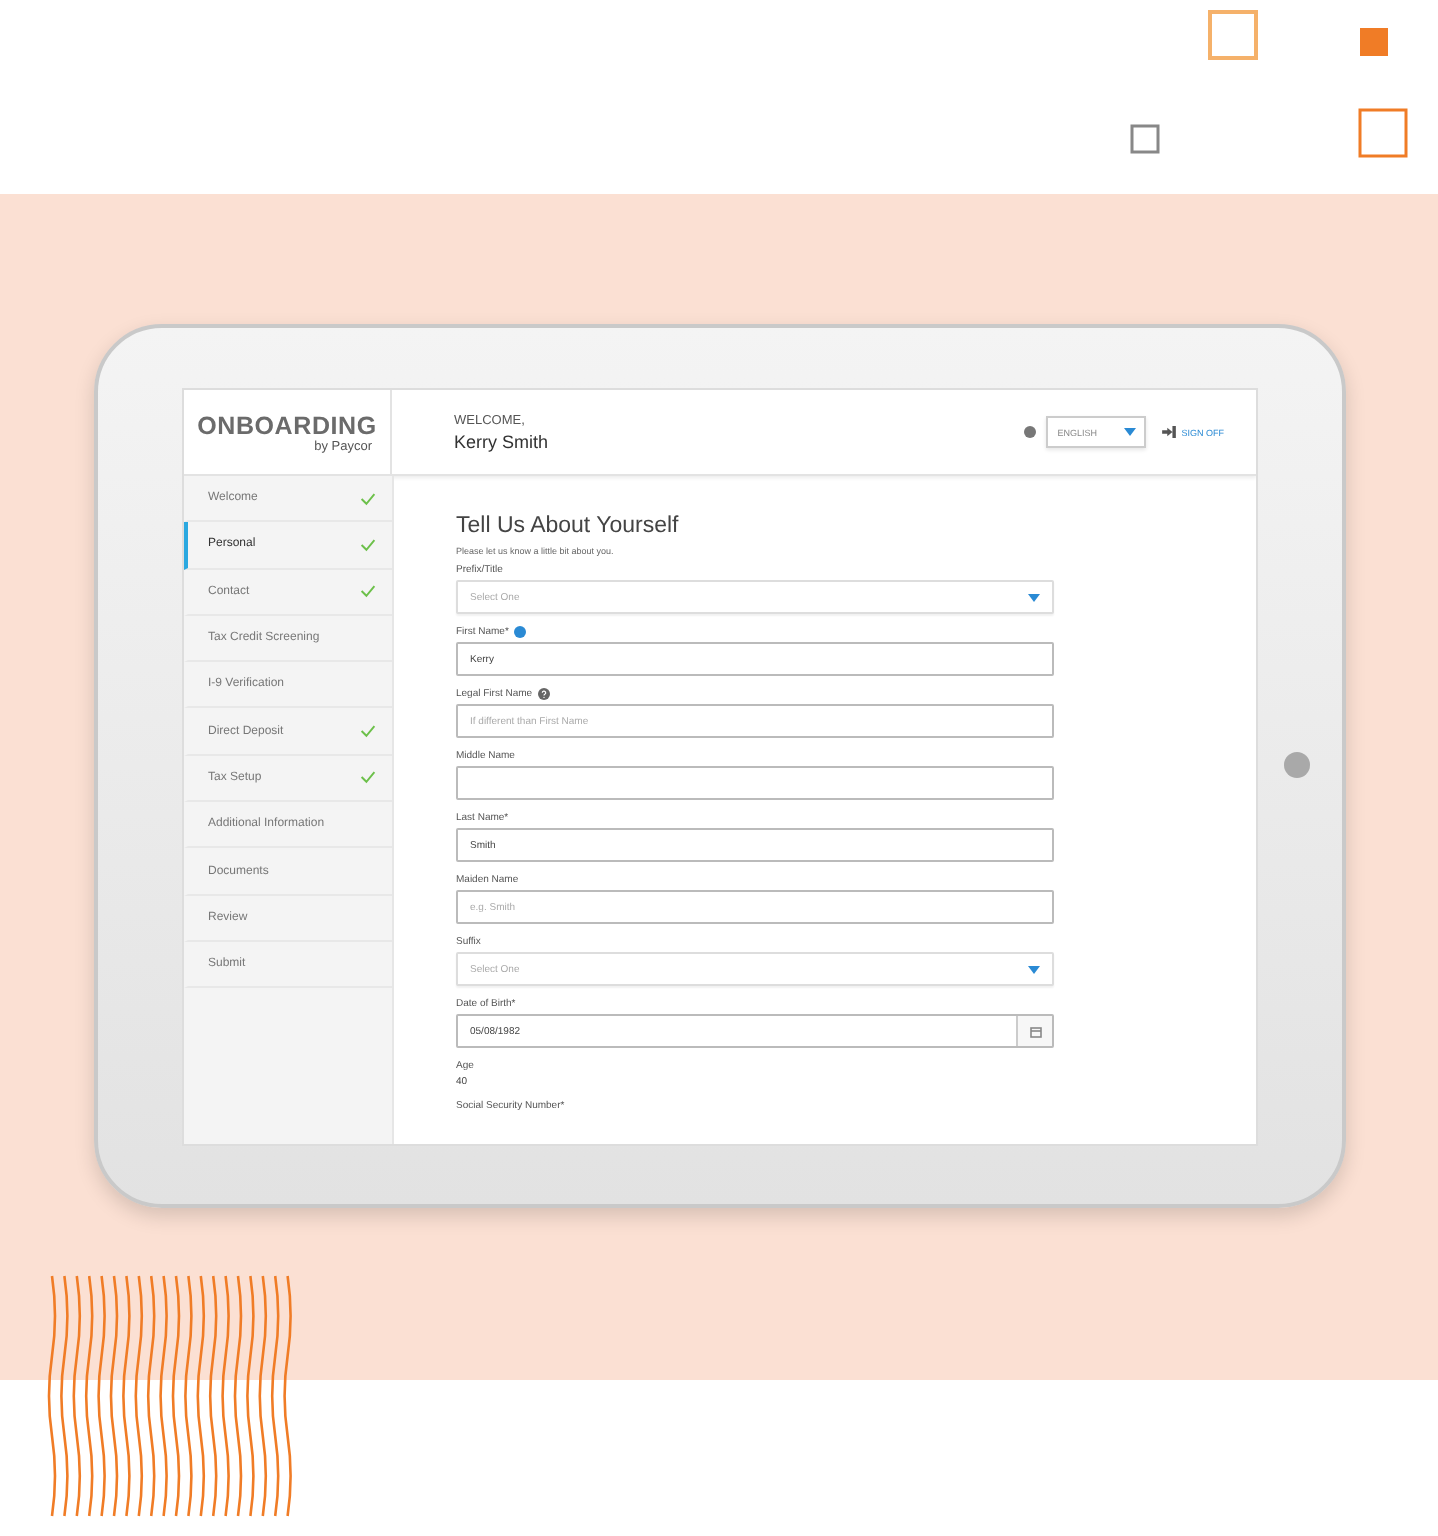  I want to click on form-title: Tell Us About Yourself, so click(568, 526).